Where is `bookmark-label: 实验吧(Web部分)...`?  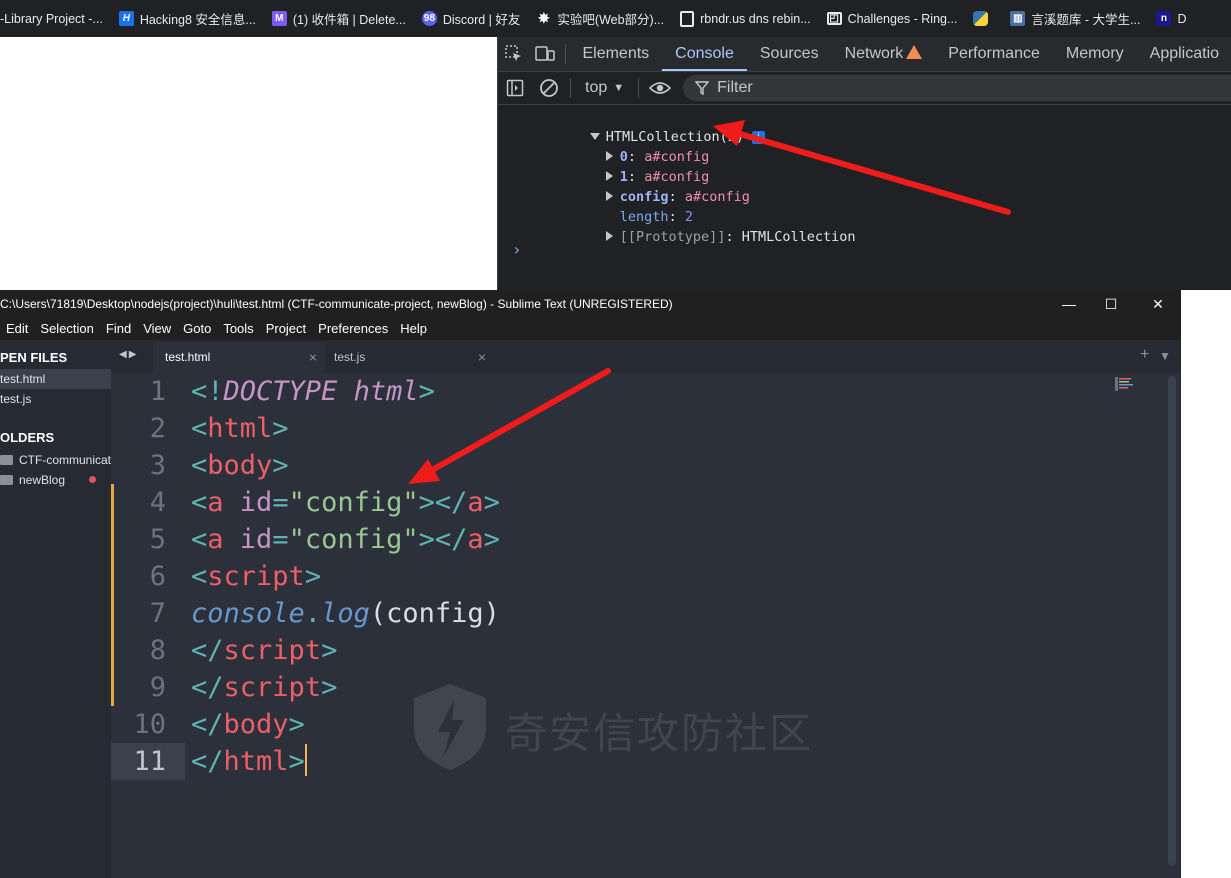
bookmark-label: 实验吧(Web部分)... is located at coordinates (611, 20).